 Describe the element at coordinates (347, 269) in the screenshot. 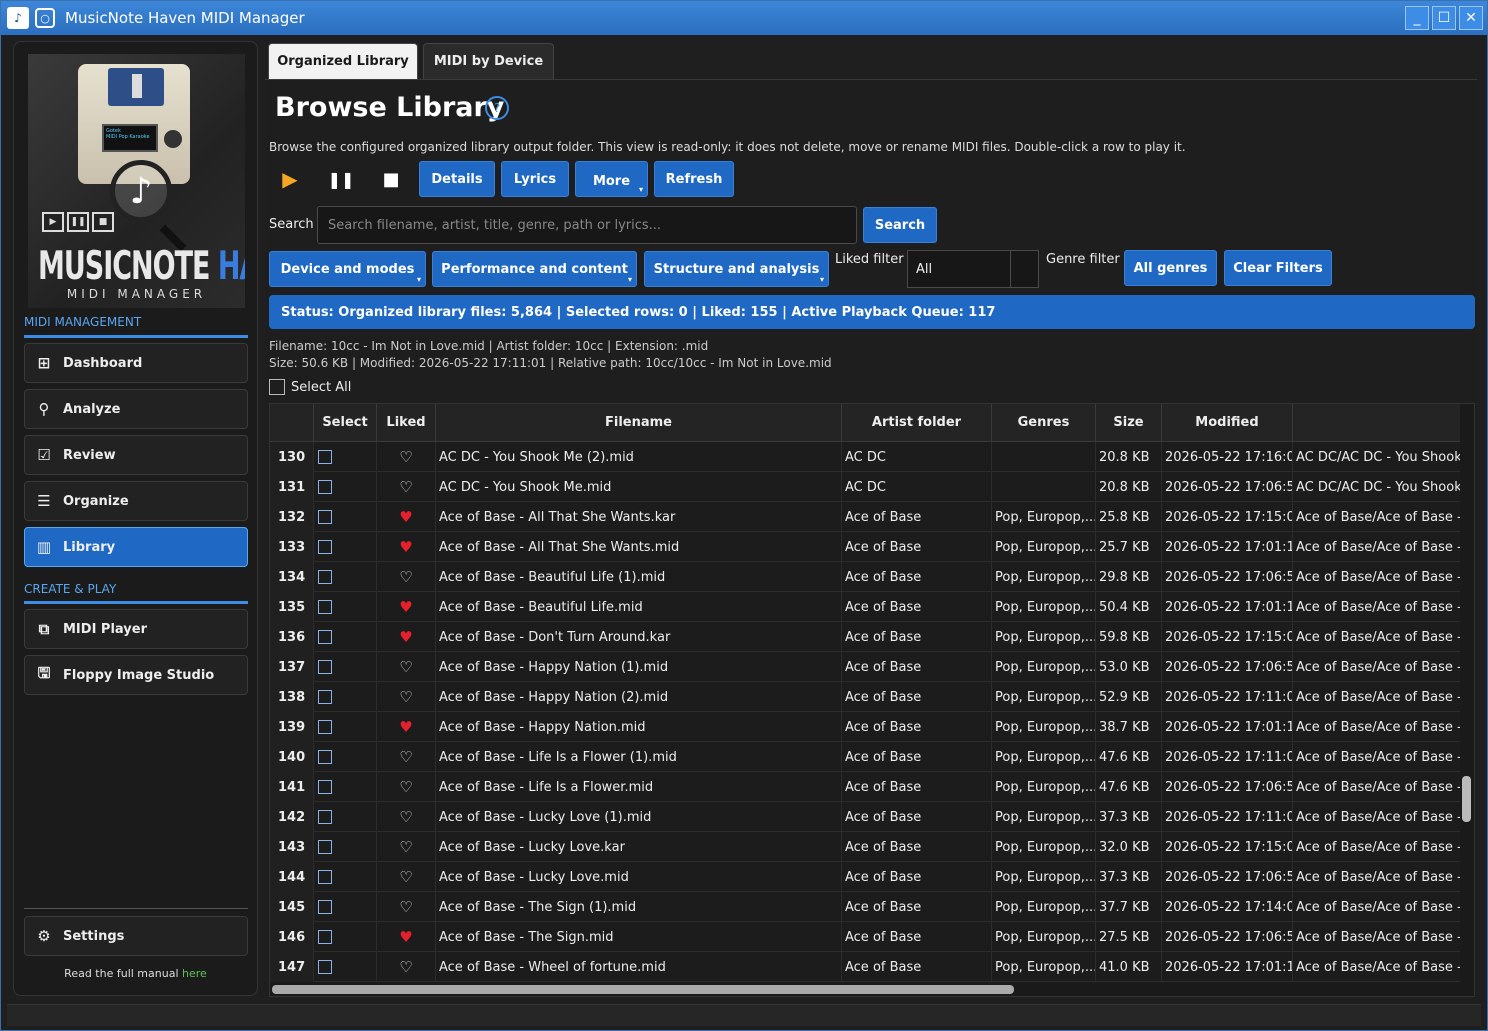

I see `device-modes-filter-button: Device and modes ▾` at that location.